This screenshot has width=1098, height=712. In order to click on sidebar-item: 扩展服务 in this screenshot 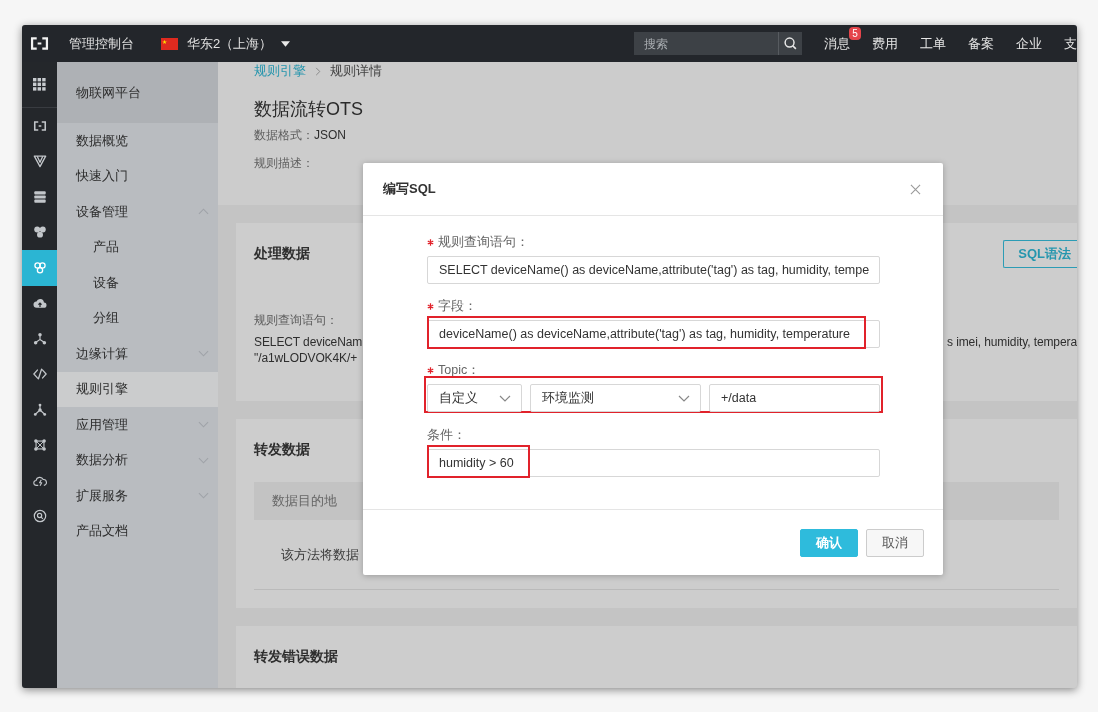, I will do `click(137, 496)`.